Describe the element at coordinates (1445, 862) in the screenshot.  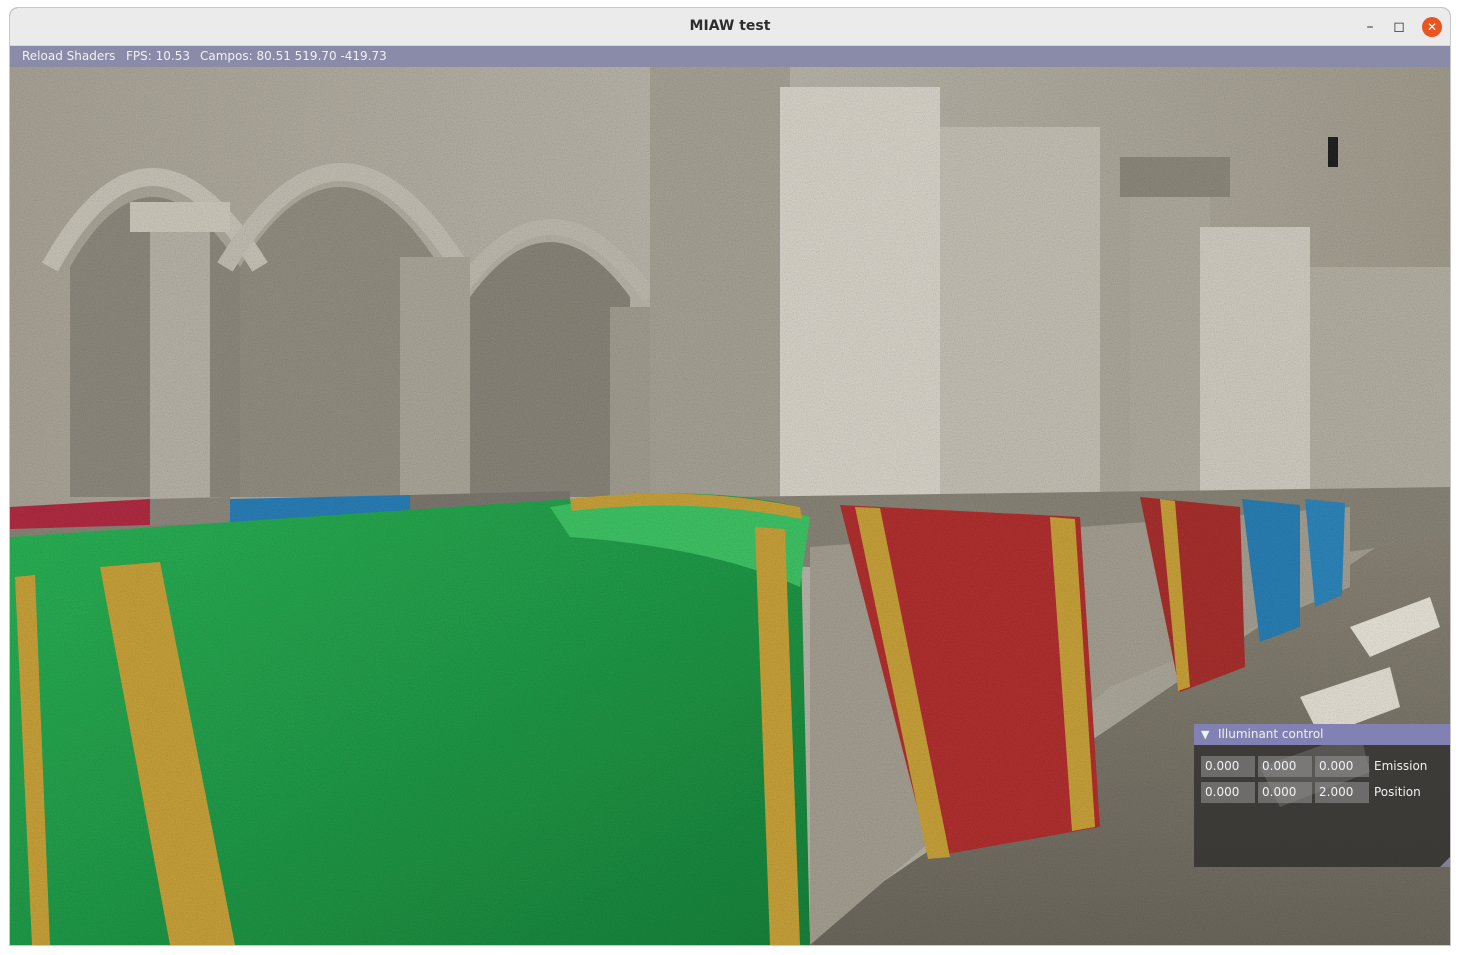
I see `panel-resize-grip` at that location.